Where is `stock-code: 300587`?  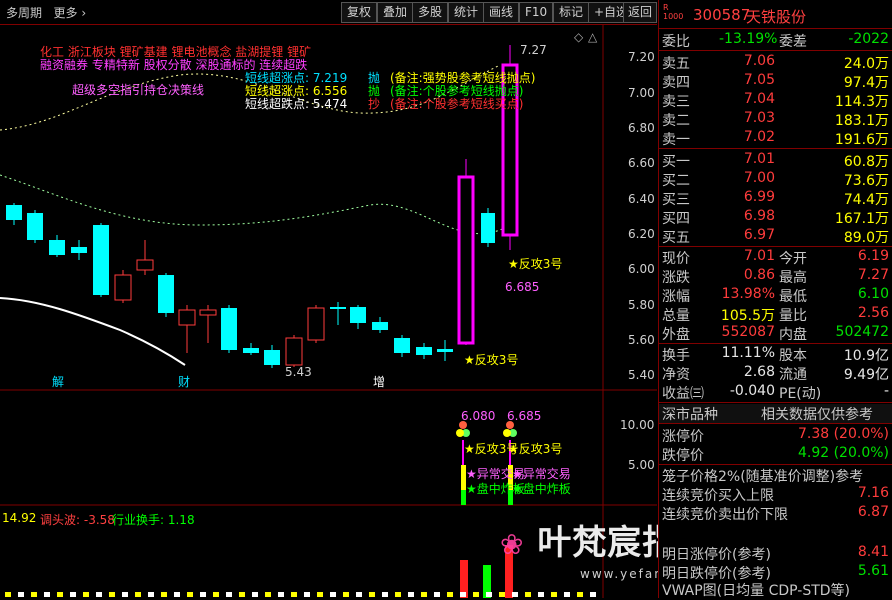 stock-code: 300587 is located at coordinates (722, 15).